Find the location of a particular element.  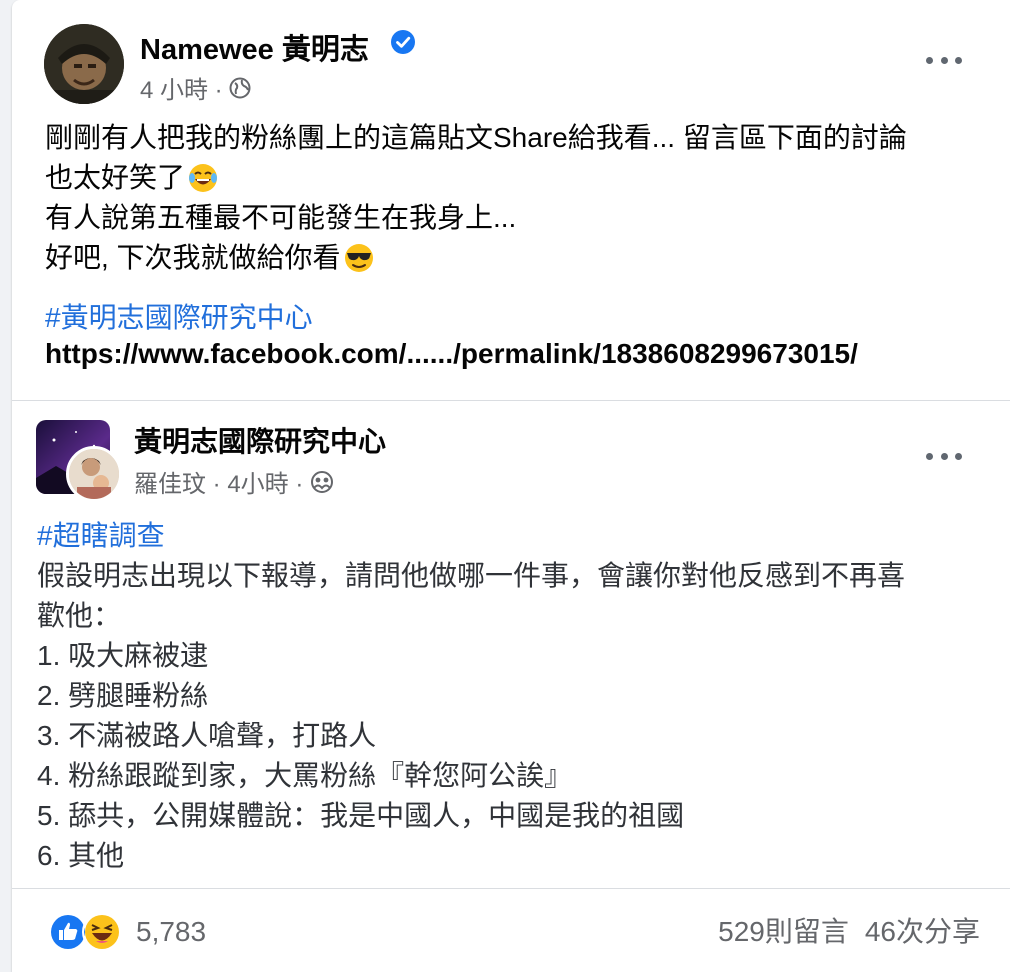

group-name: 黃明志國際研究中心 is located at coordinates (260, 440).